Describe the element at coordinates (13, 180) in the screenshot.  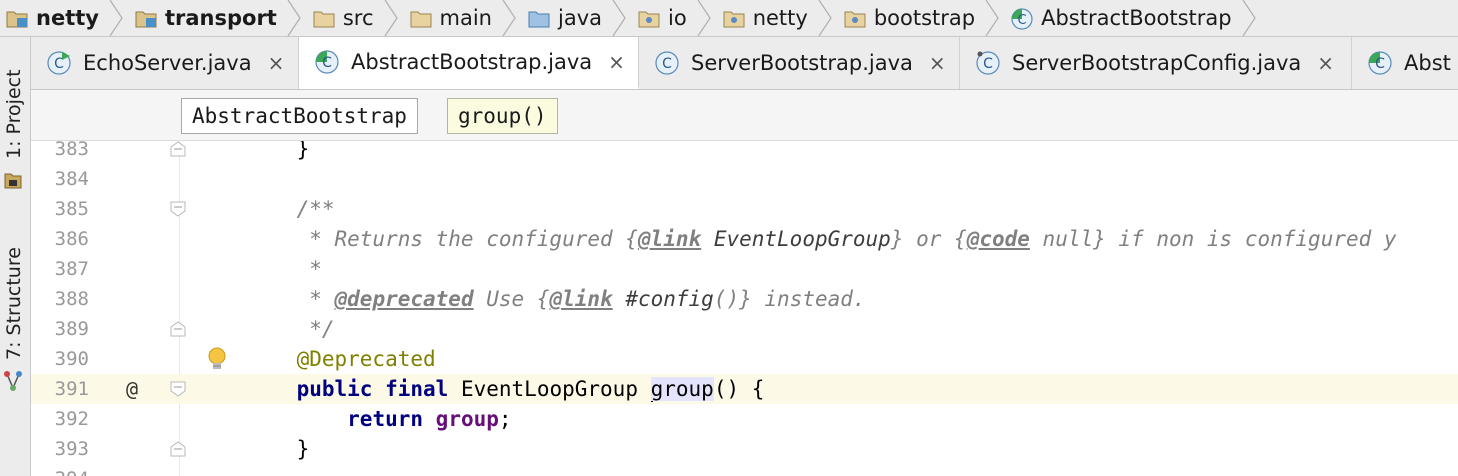
I see `project-icon` at that location.